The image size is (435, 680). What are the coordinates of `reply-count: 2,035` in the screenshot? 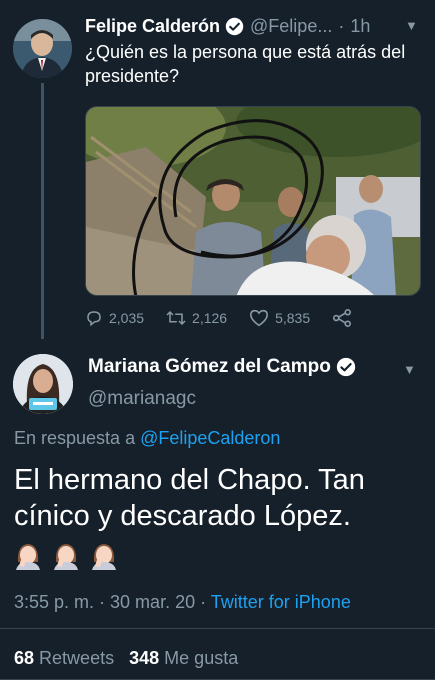 It's located at (127, 318).